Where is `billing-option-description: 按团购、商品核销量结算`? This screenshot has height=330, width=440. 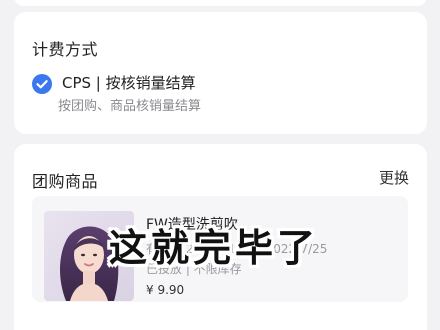 billing-option-description: 按团购、商品核销量结算 is located at coordinates (130, 106).